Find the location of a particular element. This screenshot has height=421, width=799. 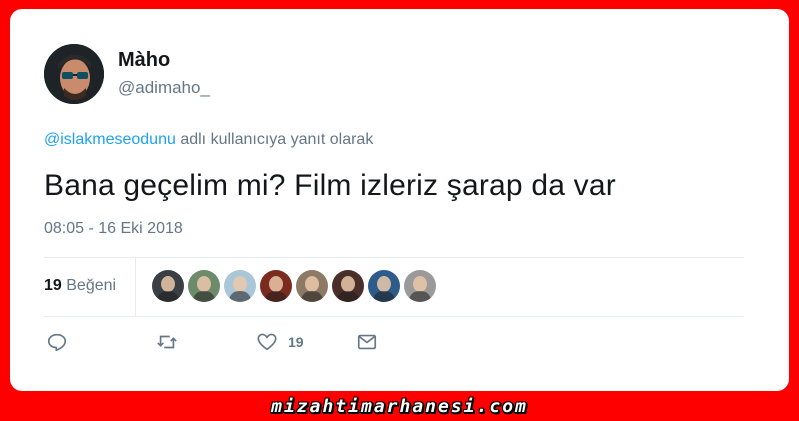

likes-count: 19 is located at coordinates (53, 285).